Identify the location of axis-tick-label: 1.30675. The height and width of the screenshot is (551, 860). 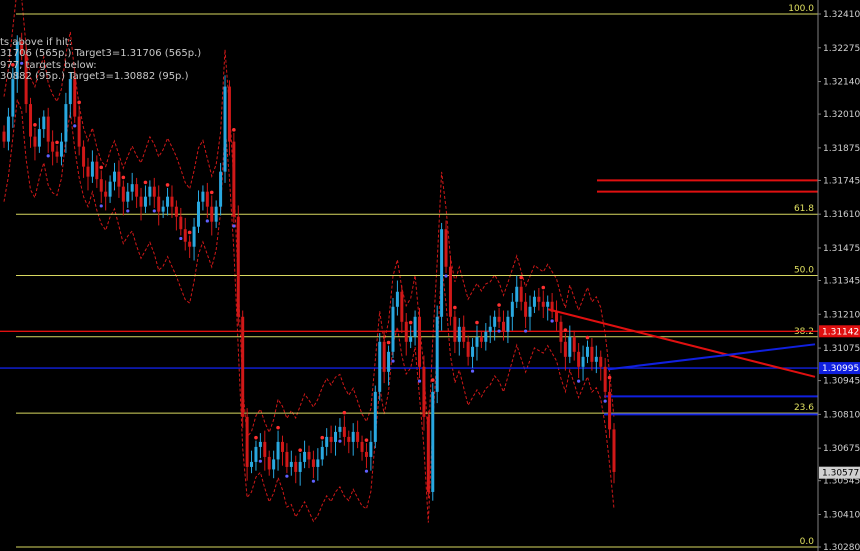
(841, 449).